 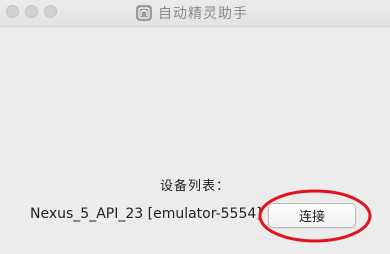 What do you see at coordinates (31, 11) in the screenshot?
I see `minimize-window-button` at bounding box center [31, 11].